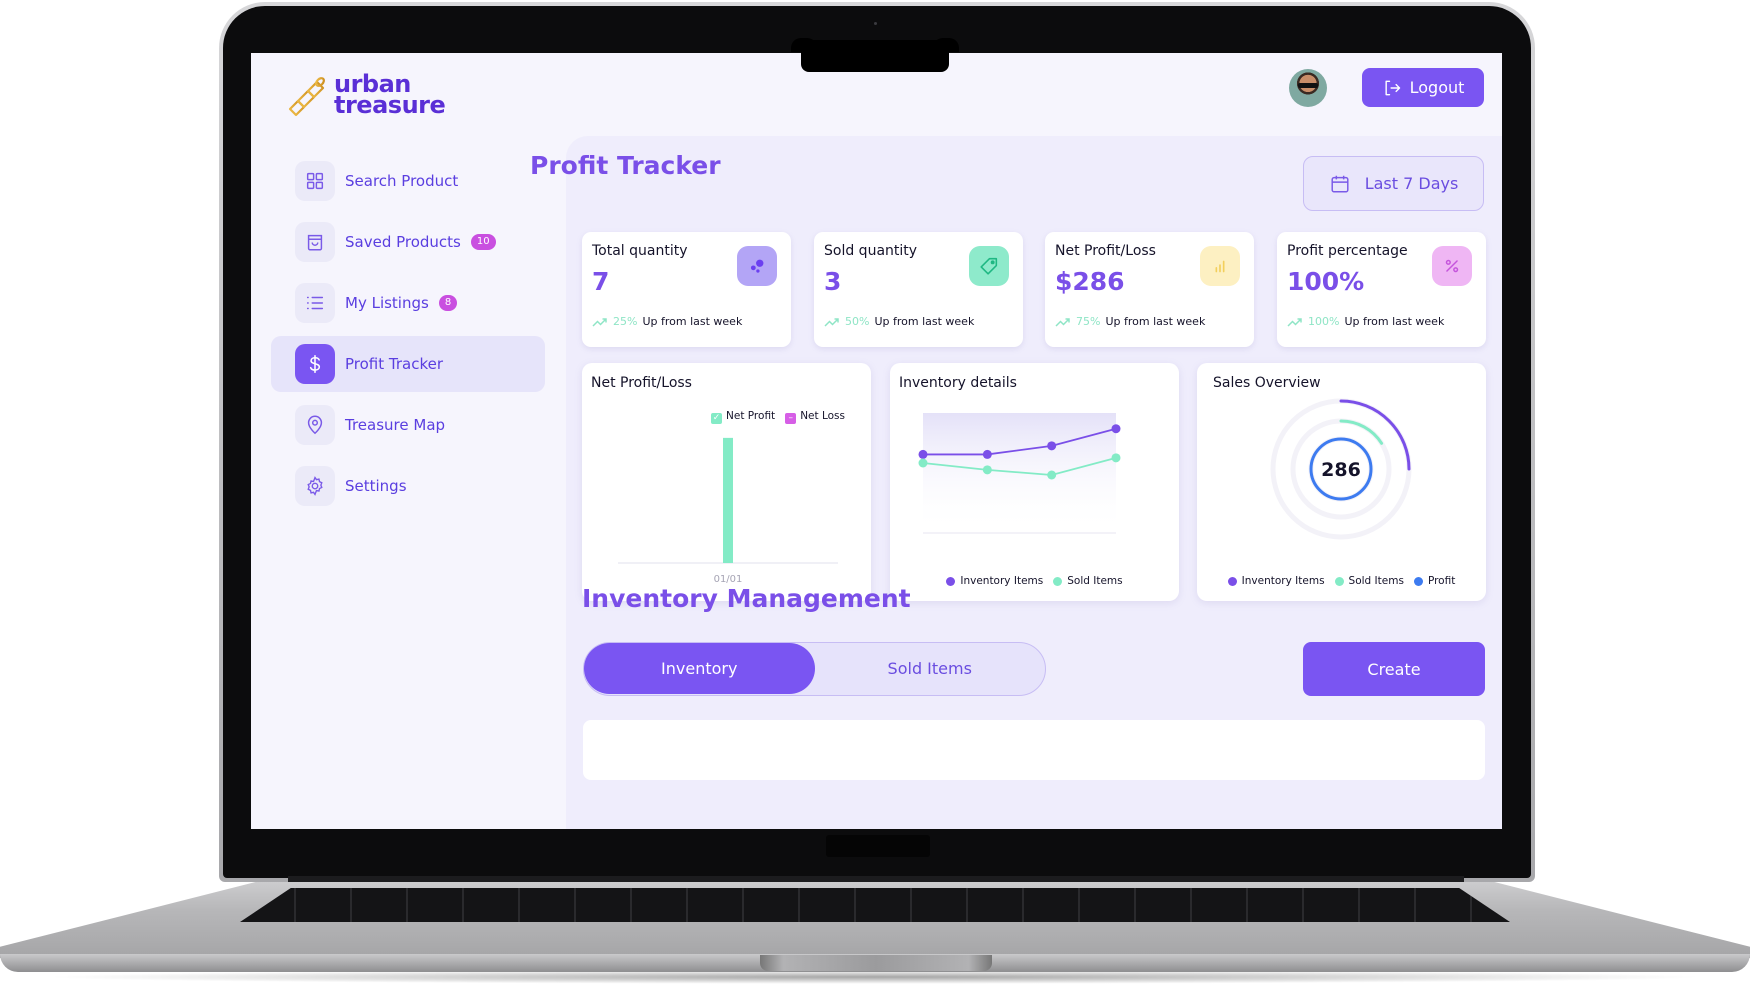 The height and width of the screenshot is (987, 1750). Describe the element at coordinates (306, 97) in the screenshot. I see `spyglass-icon` at that location.